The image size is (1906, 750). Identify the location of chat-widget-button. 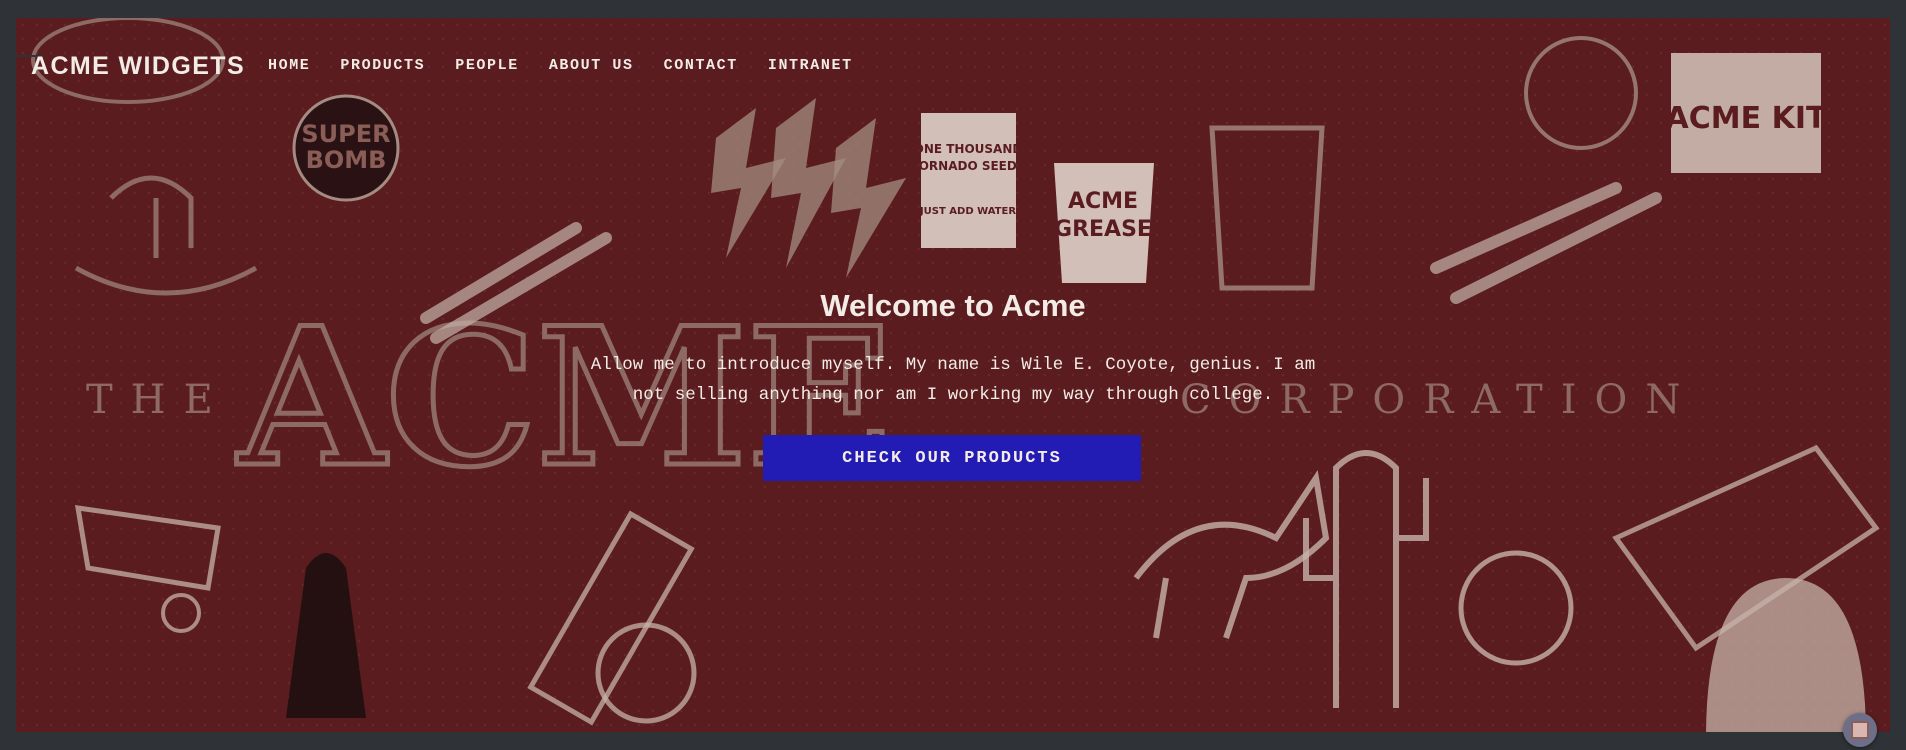
(1860, 730).